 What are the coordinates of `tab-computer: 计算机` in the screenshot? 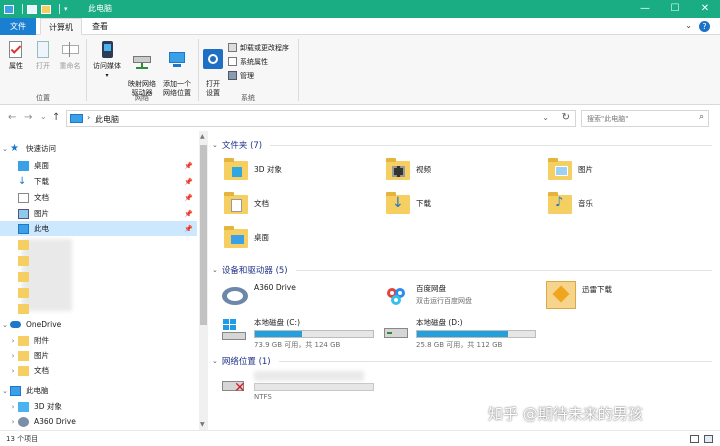 It's located at (61, 26).